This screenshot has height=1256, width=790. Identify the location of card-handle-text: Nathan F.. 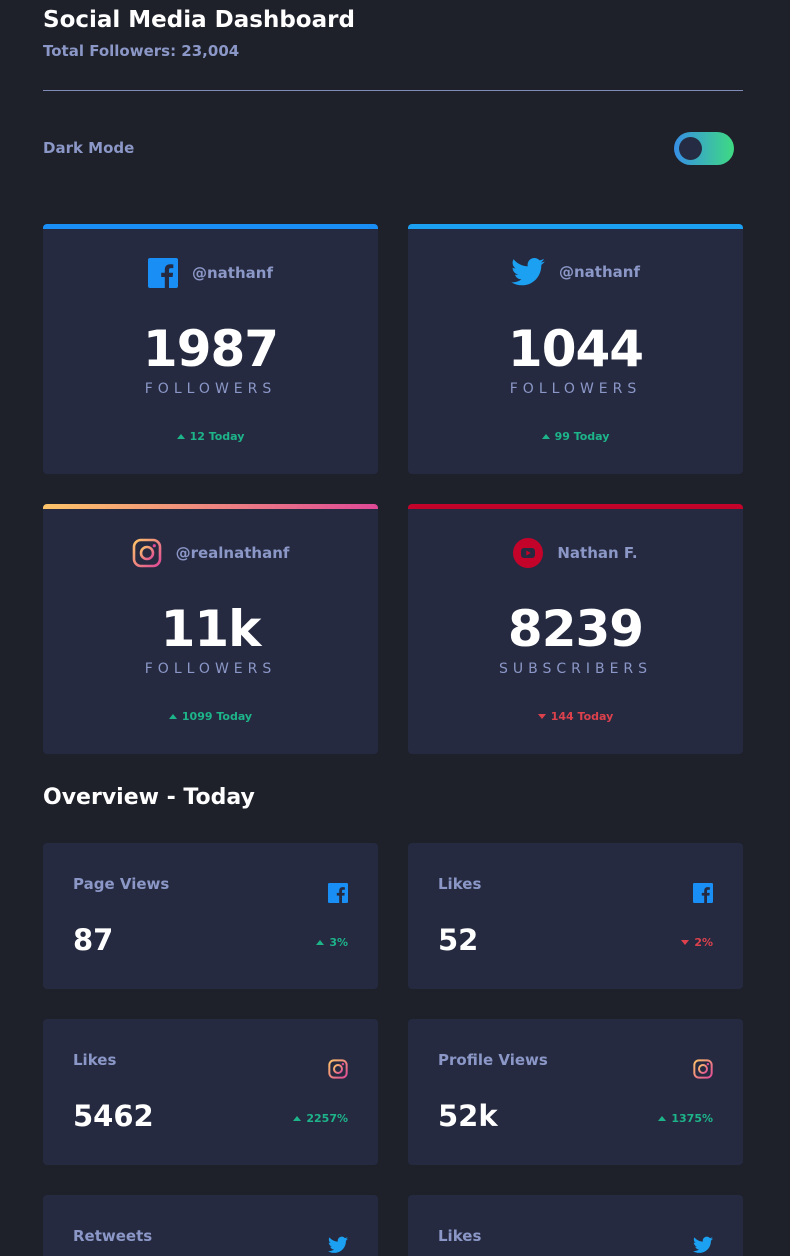
(597, 553).